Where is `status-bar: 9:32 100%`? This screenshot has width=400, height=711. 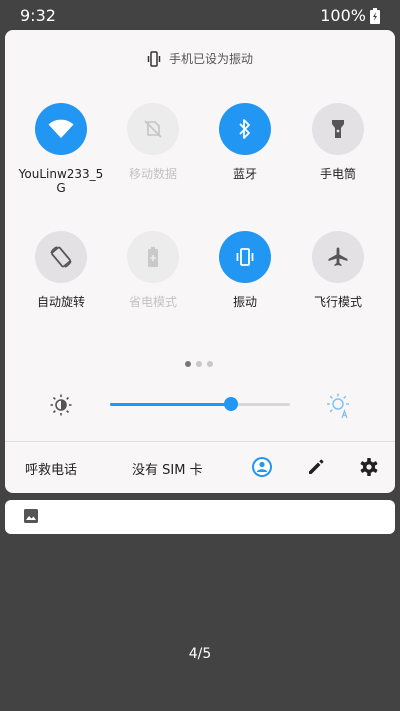 status-bar: 9:32 100% is located at coordinates (200, 15).